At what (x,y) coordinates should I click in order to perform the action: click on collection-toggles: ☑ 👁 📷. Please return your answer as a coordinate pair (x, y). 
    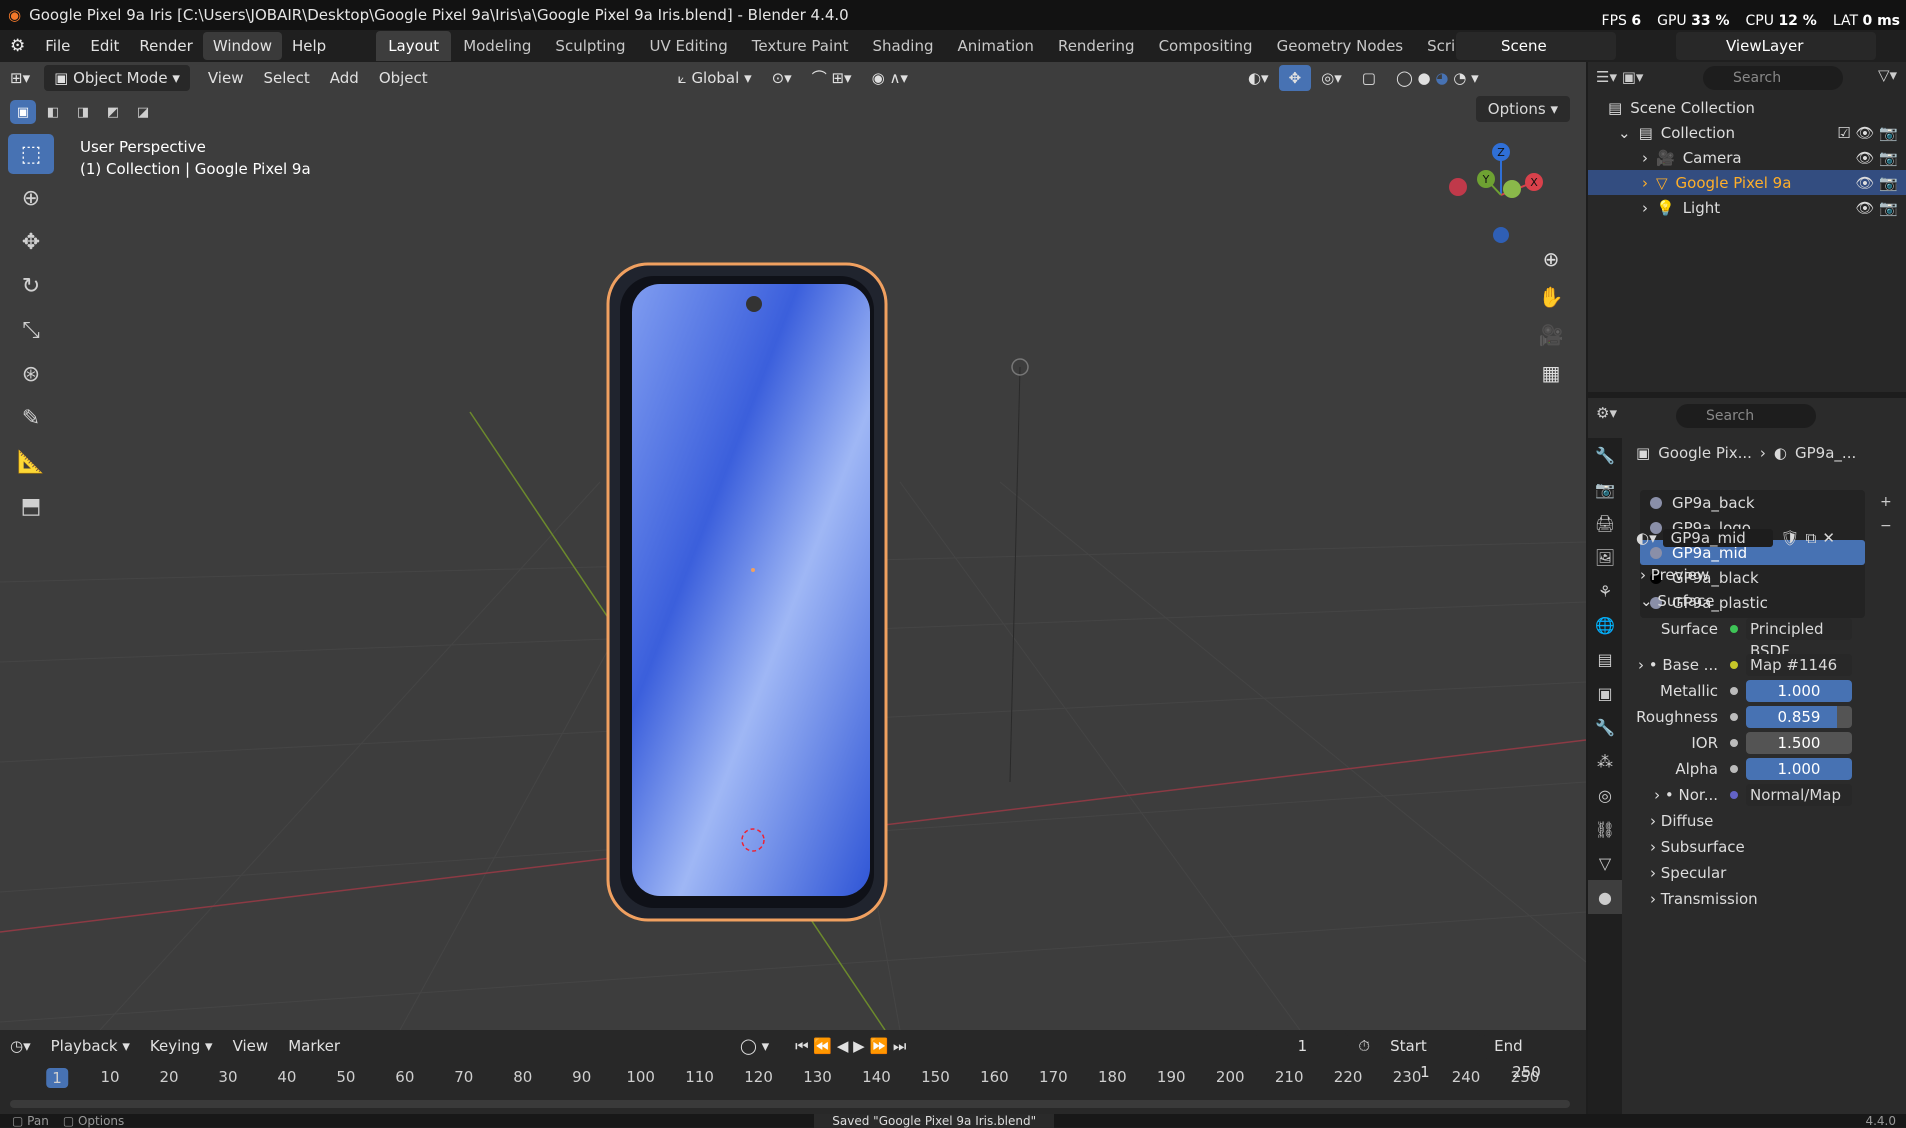
    Looking at the image, I should click on (1867, 133).